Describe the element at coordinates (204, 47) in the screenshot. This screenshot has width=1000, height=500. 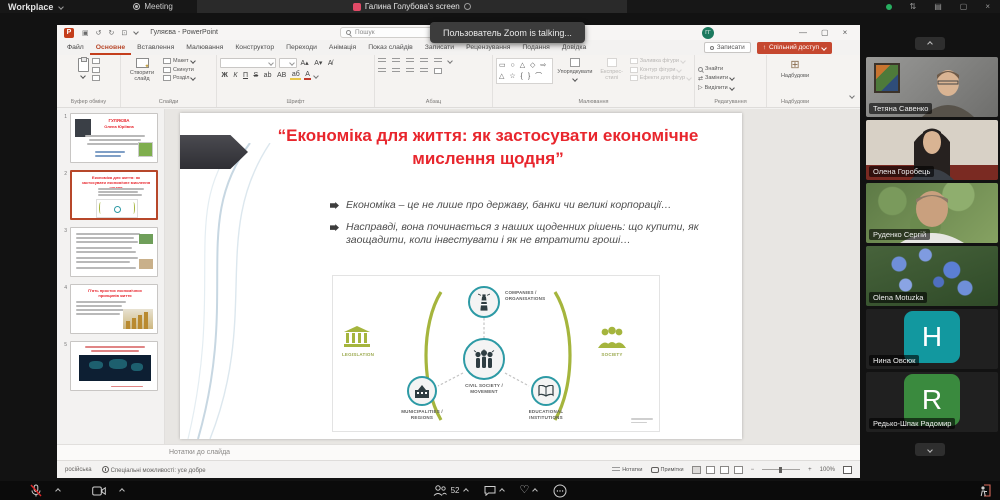
I see `tab-draw: Малювання` at that location.